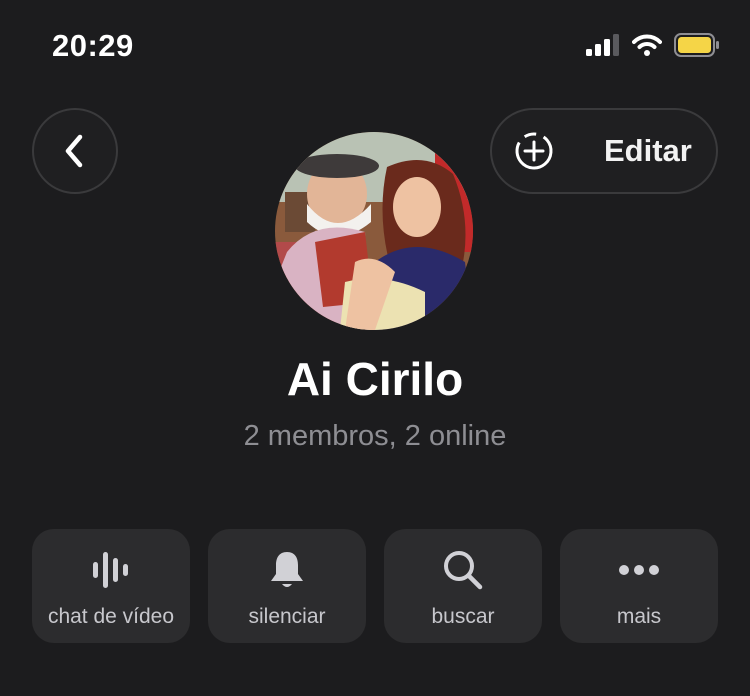  What do you see at coordinates (93, 45) in the screenshot?
I see `status-time: 20:29` at bounding box center [93, 45].